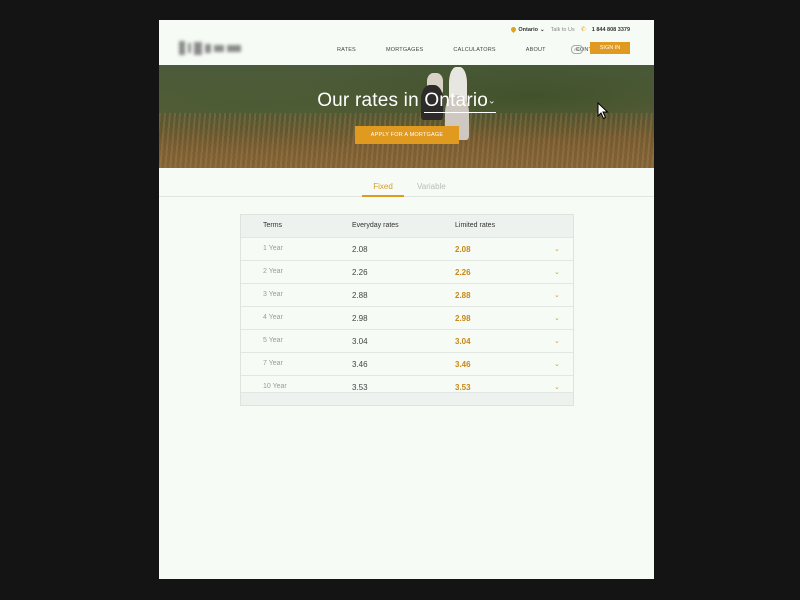  Describe the element at coordinates (360, 295) in the screenshot. I see `everyday-rate-cell: 2.88` at that location.